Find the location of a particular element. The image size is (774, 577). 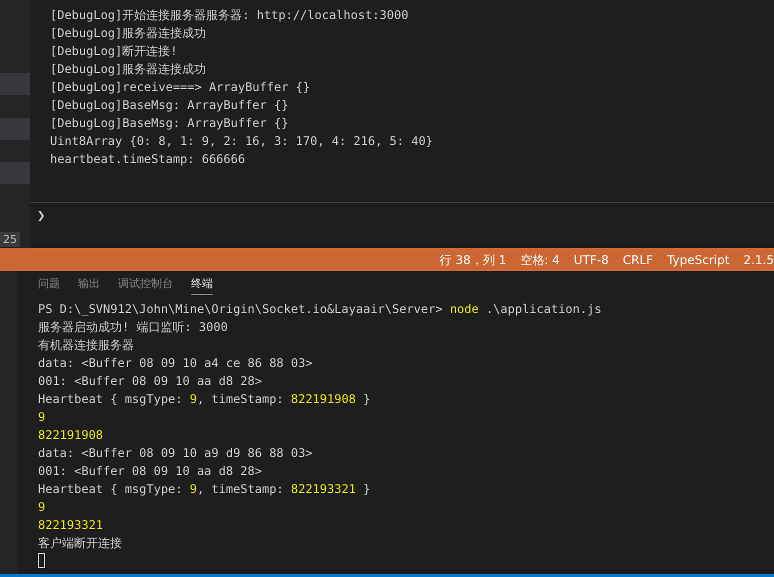

terminal-line: PS D:\_SVN912\John\Mine\Origin\Socket.io&Layaair\Server> node .\application.js is located at coordinates (320, 309).